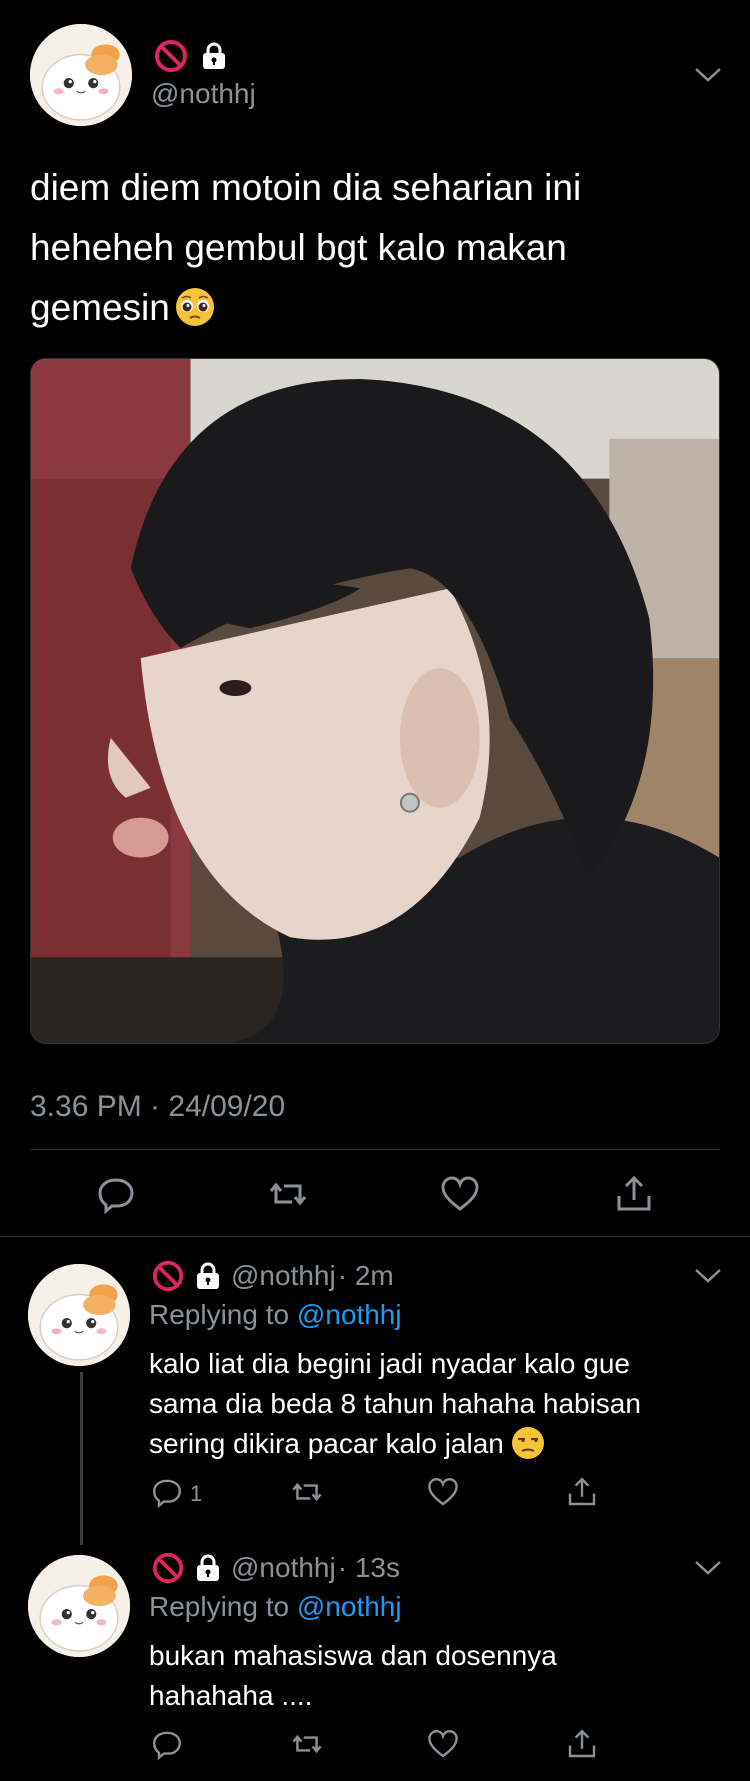 The image size is (750, 1781). I want to click on tweet-text-line: diem diem motoin dia seharian ini, so click(306, 187).